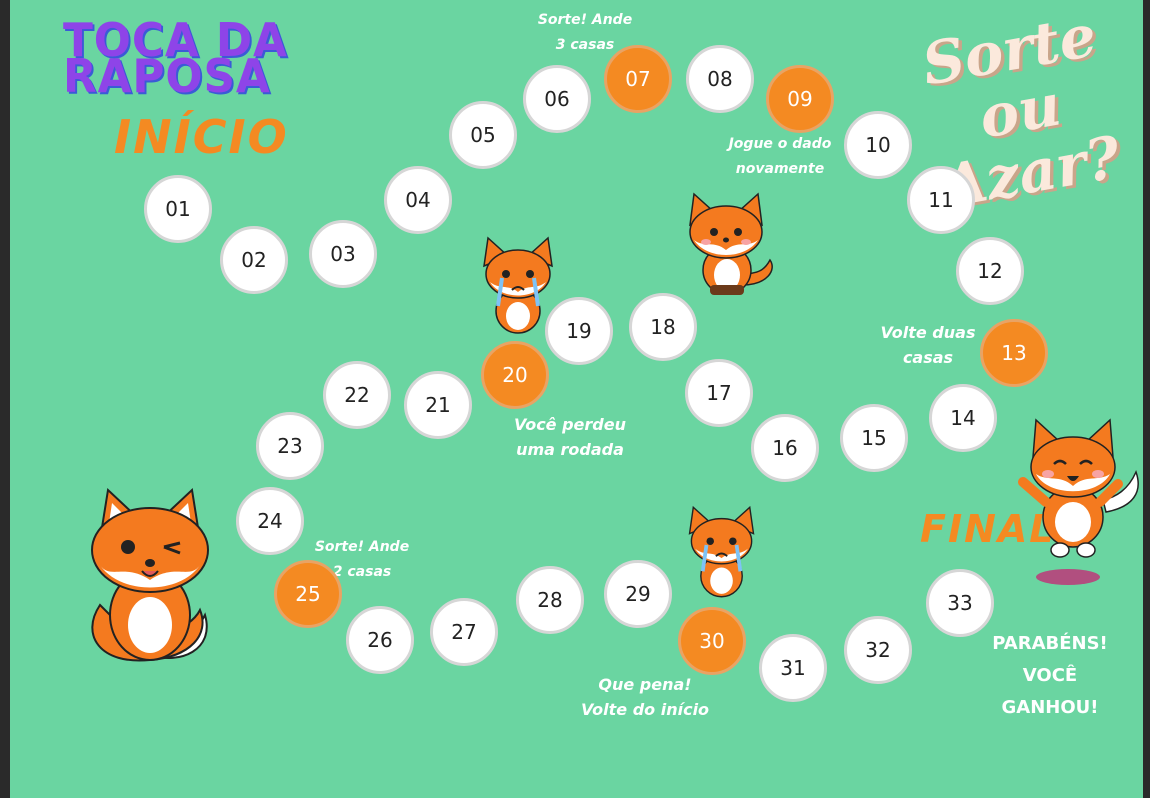 The height and width of the screenshot is (798, 1150). I want to click on fox-sitting-icon, so click(731, 243).